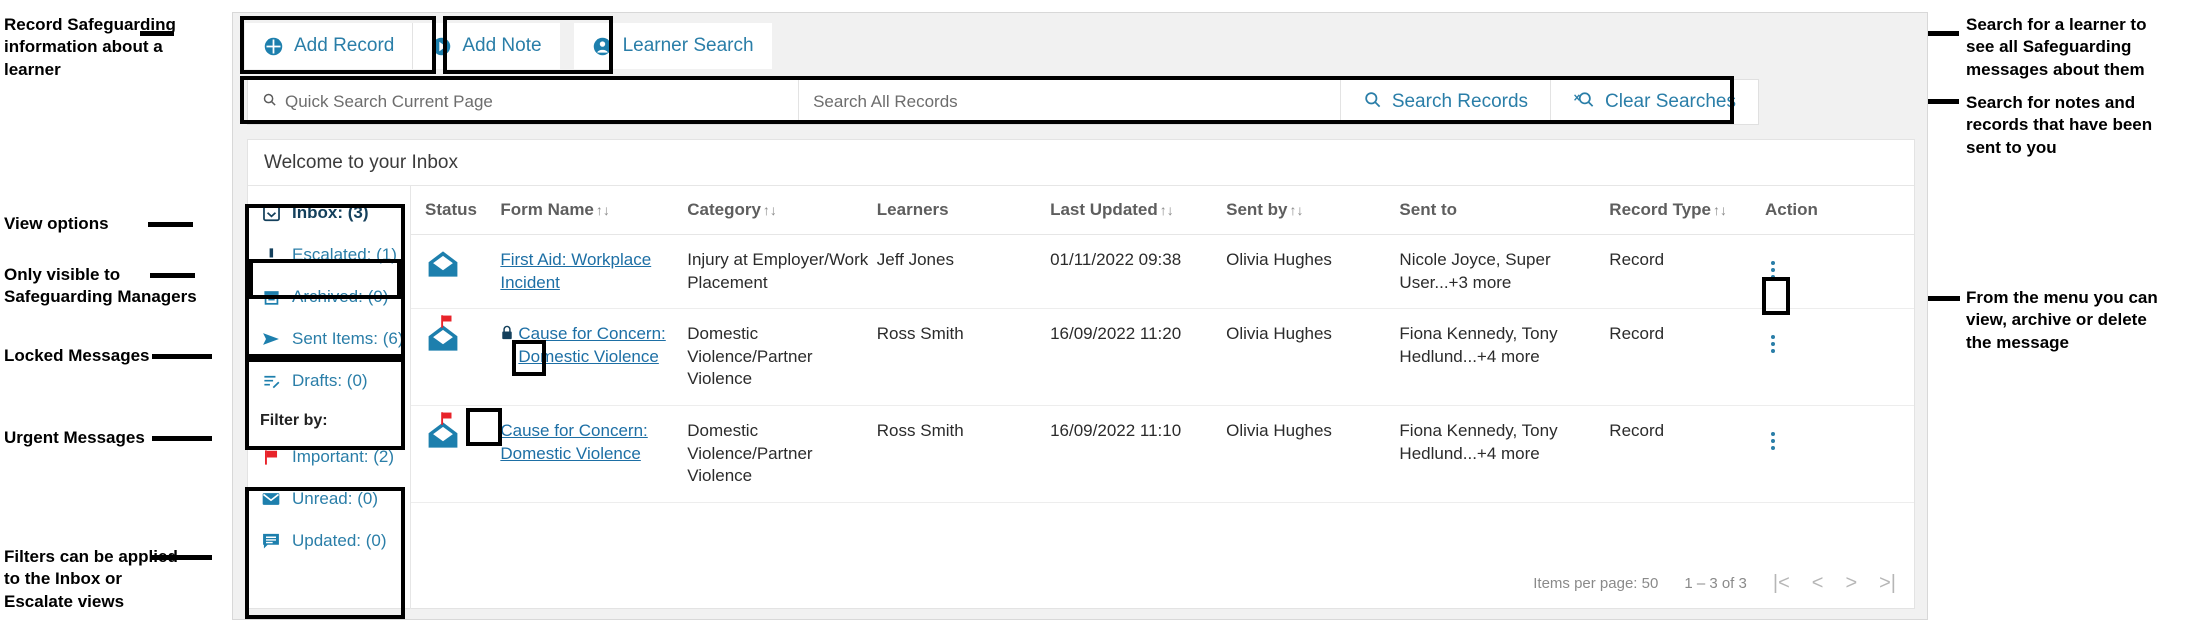 The width and height of the screenshot is (2203, 632). What do you see at coordinates (269, 102) in the screenshot?
I see `search-icon` at bounding box center [269, 102].